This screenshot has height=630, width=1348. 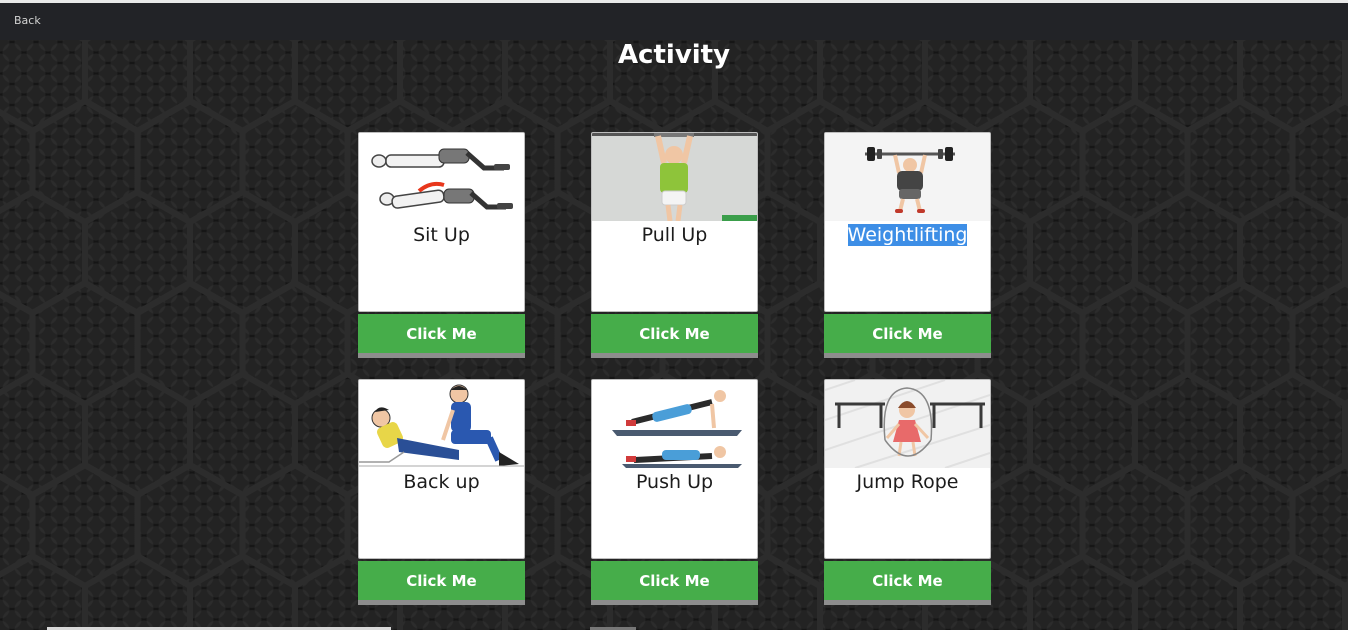 I want to click on card-label: Back up, so click(x=441, y=482).